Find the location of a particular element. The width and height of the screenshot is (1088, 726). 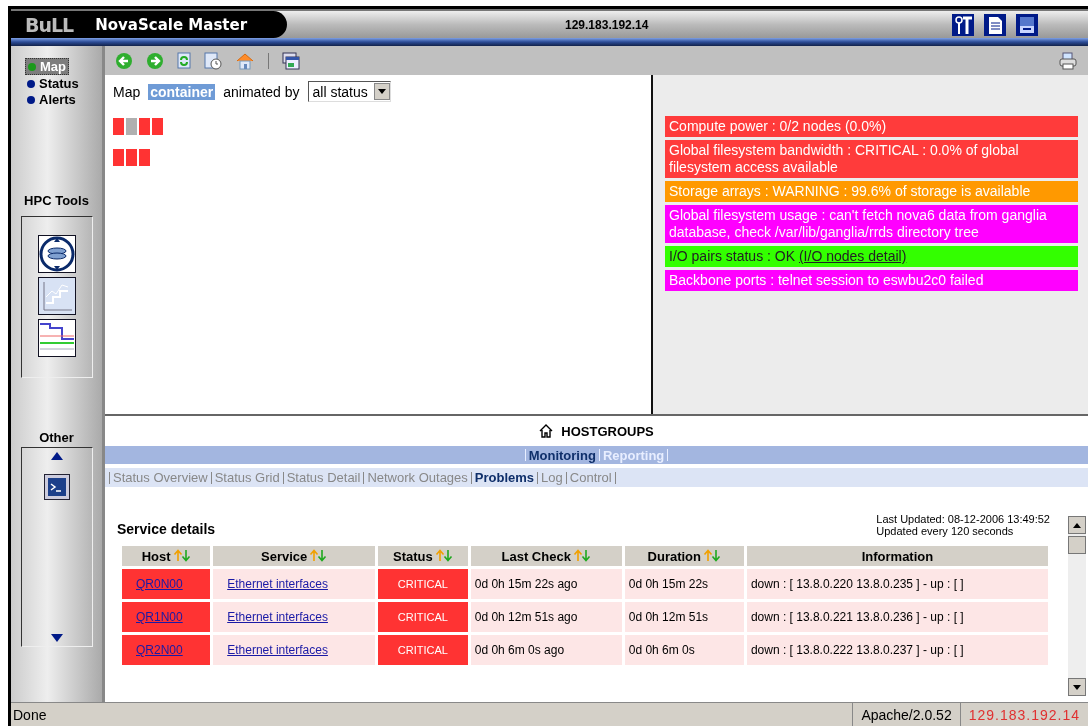

printer-icon is located at coordinates (1068, 60).